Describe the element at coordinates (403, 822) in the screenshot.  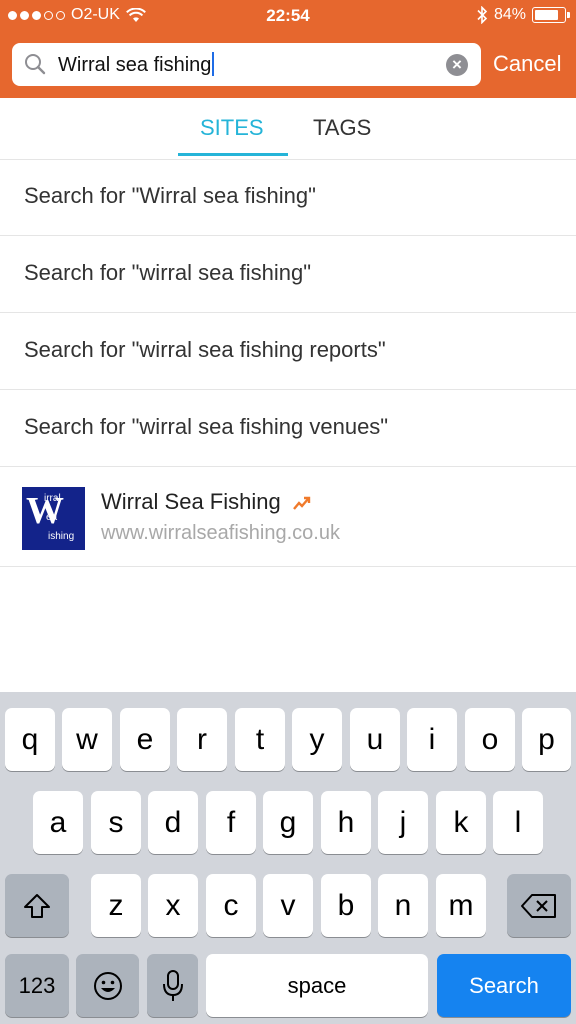
I see `key-j: j` at that location.